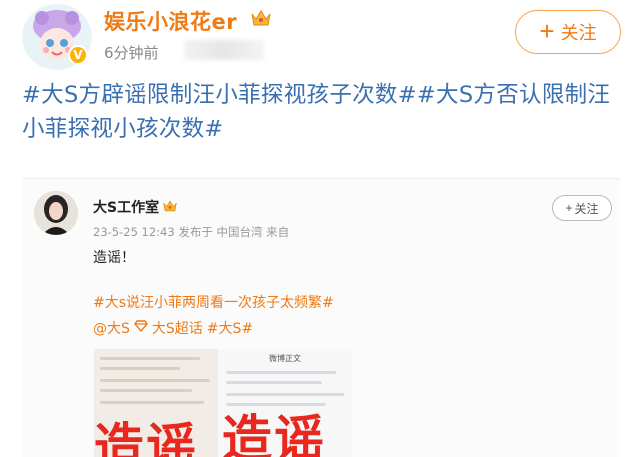  I want to click on repost-follow-button: + 关注, so click(582, 208).